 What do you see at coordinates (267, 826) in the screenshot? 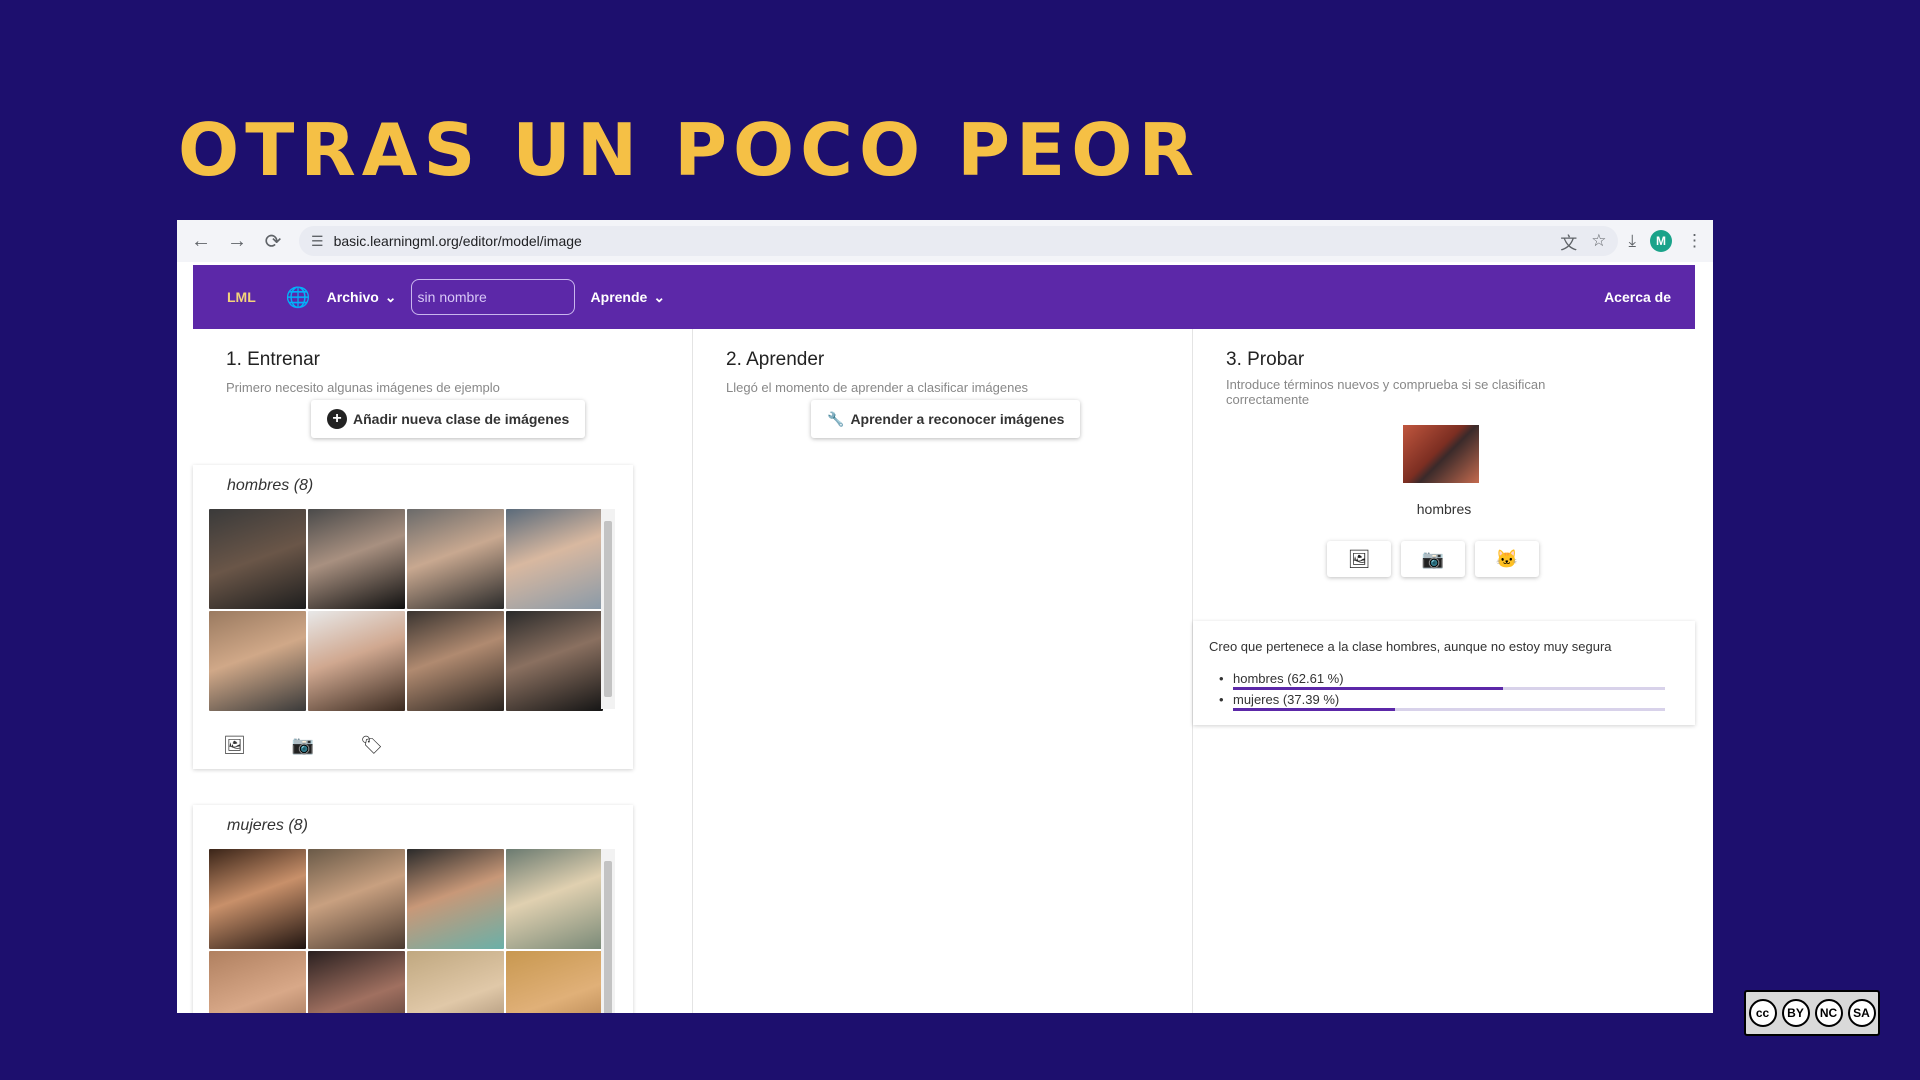
I see `class-name: mujeres (8)` at bounding box center [267, 826].